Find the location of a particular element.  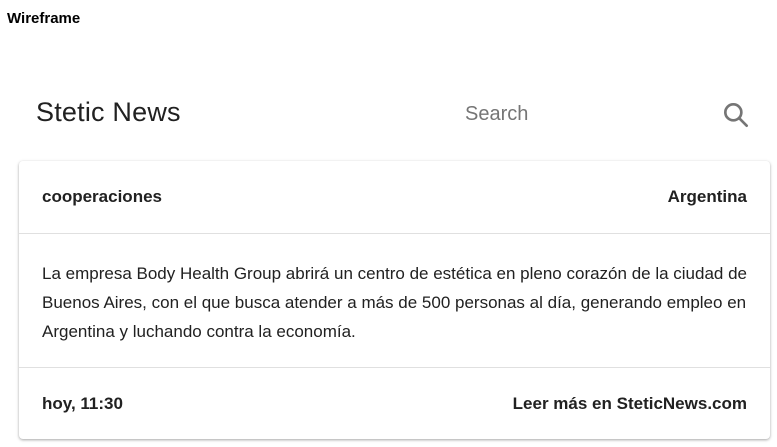

article-category: cooperaciones is located at coordinates (102, 196).